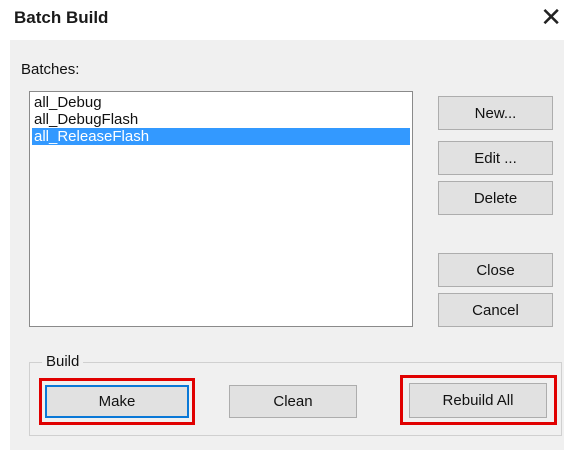  Describe the element at coordinates (63, 361) in the screenshot. I see `build-group-label: Build` at that location.